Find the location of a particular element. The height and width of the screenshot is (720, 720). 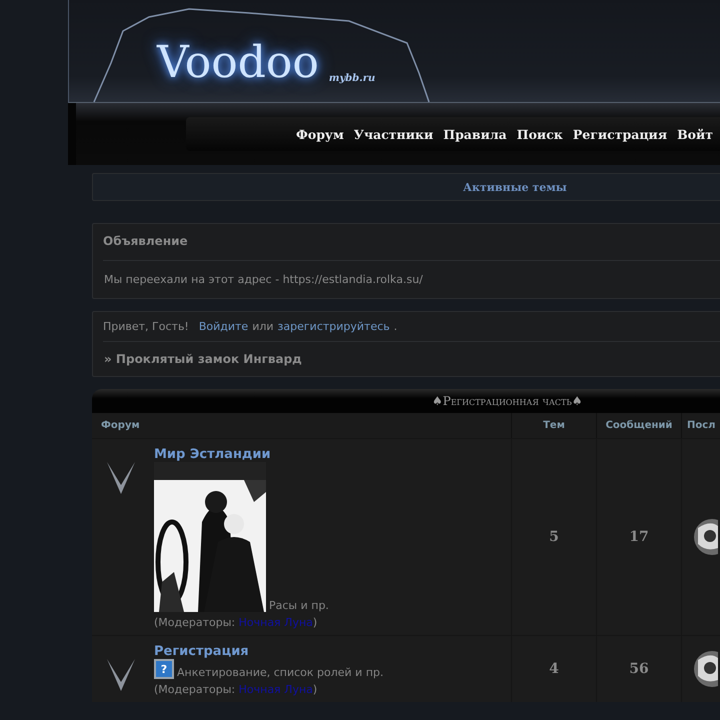

topics-count: 5 is located at coordinates (554, 536).